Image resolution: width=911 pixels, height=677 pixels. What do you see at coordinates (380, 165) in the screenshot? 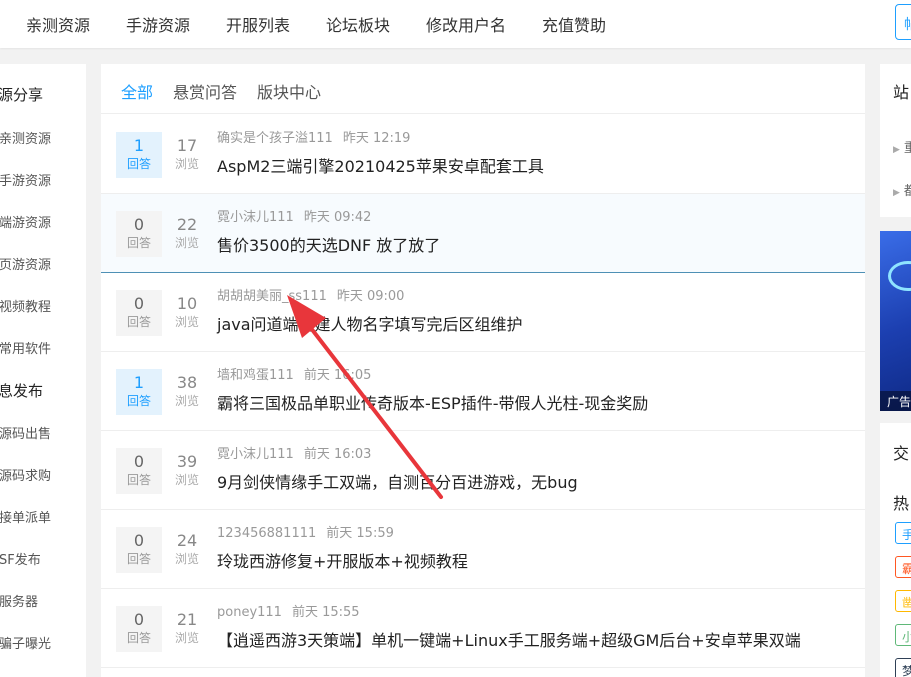
I see `thread-title: AspM2三端引擎20210425苹果安卓配套工具` at bounding box center [380, 165].